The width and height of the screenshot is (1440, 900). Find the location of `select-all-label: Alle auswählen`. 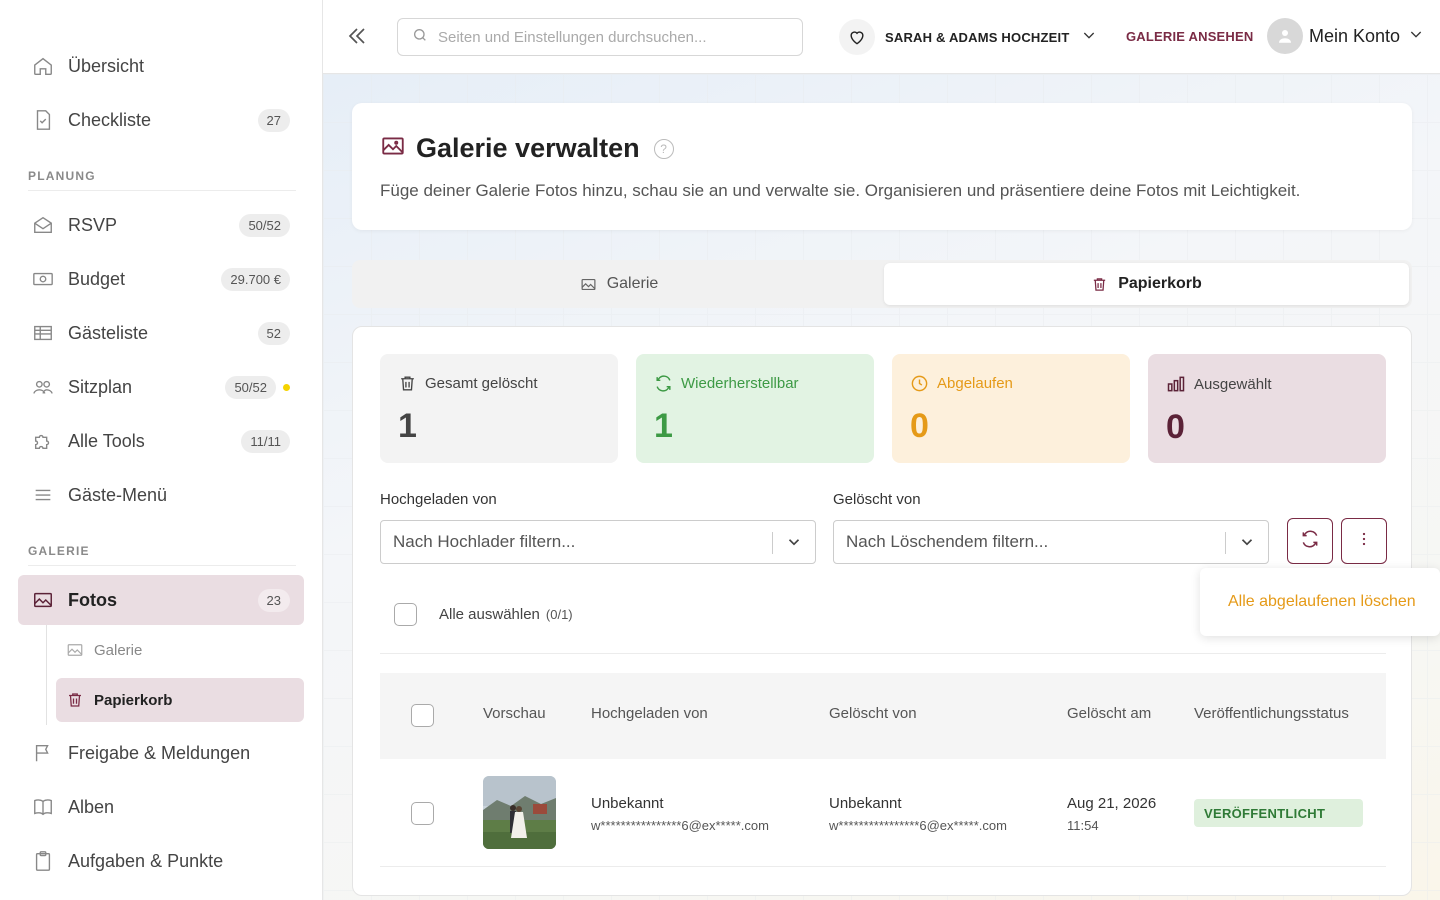

select-all-label: Alle auswählen is located at coordinates (489, 614).